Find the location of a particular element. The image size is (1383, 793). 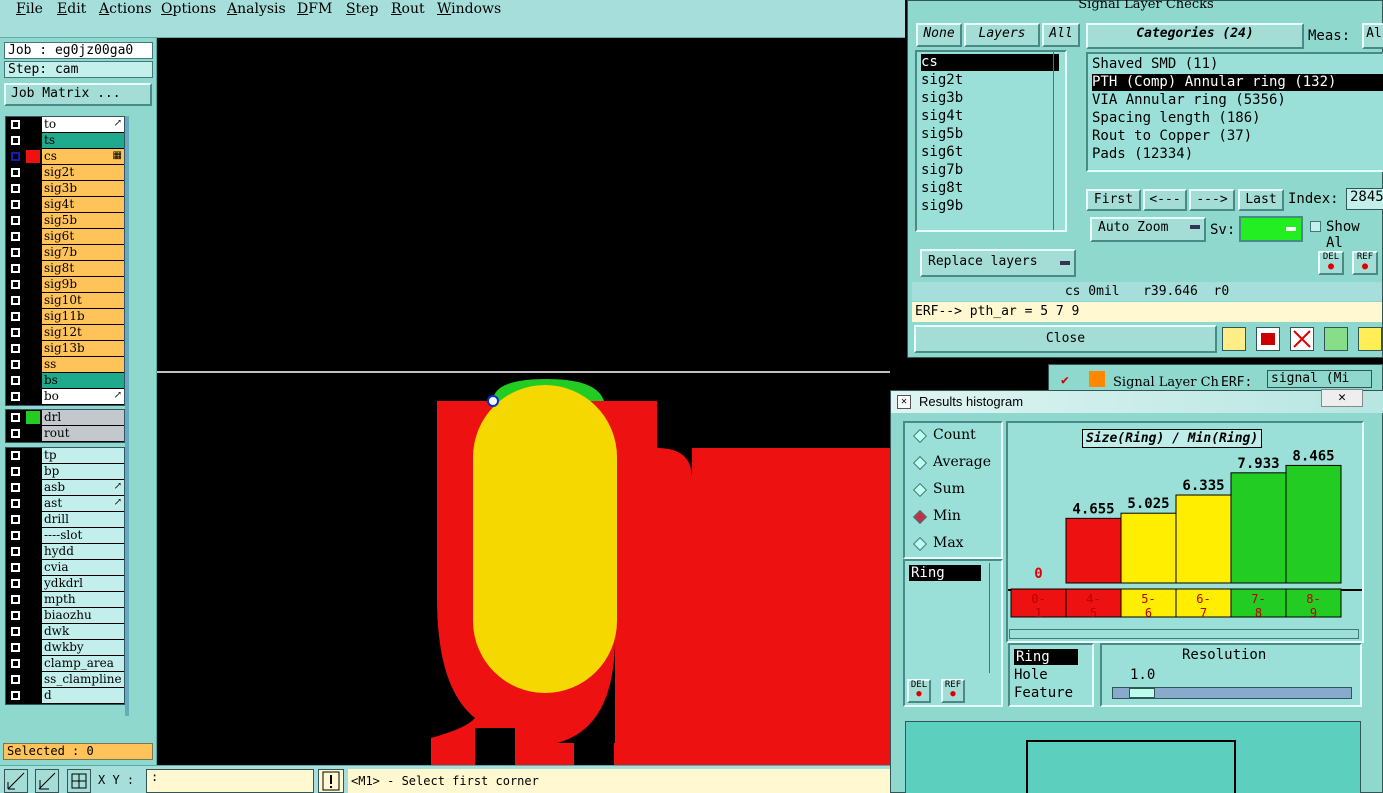

layer-list-item: sig9b is located at coordinates (942, 206).